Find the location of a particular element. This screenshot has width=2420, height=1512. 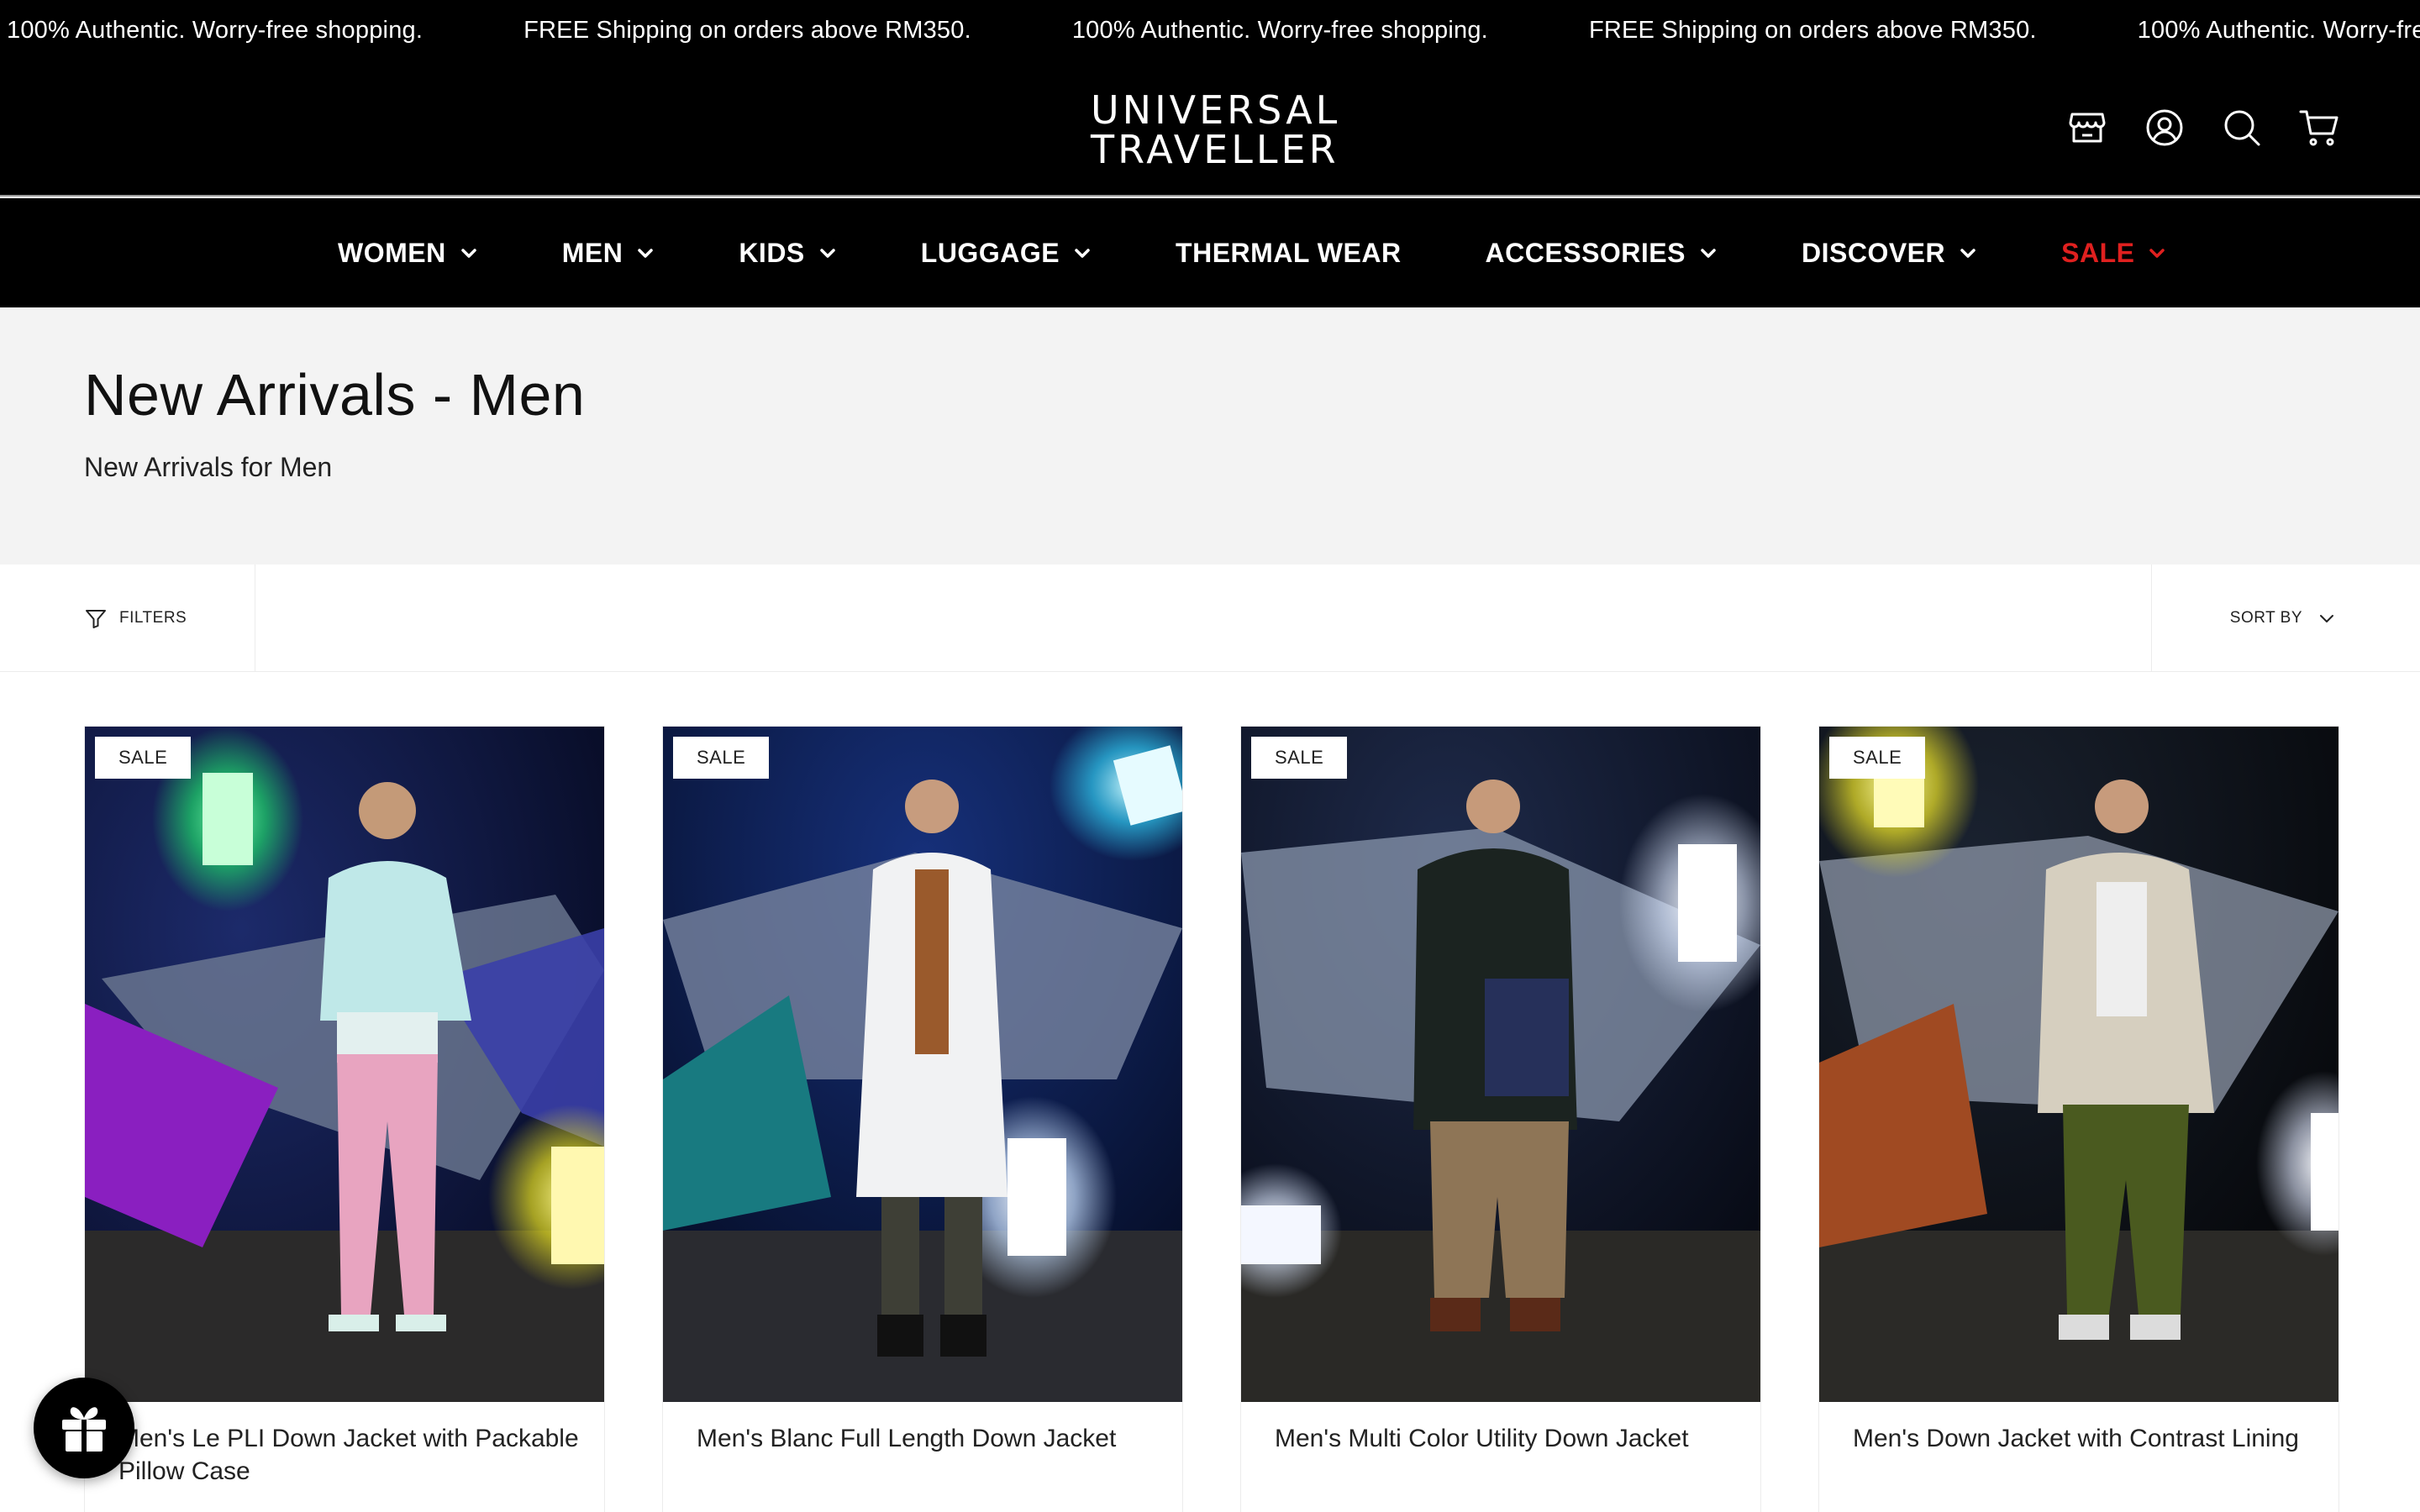

nav-item-men: MEN is located at coordinates (608, 253).